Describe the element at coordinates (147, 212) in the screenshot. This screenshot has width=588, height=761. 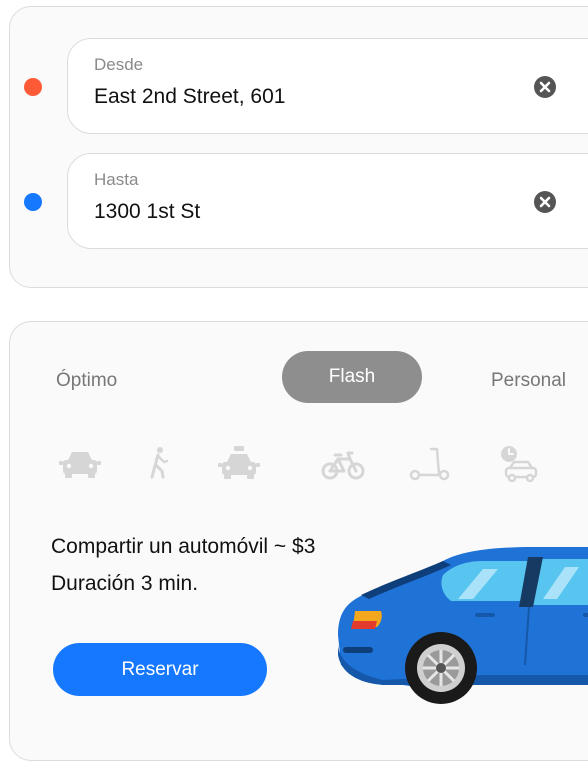
I see `destination-value: 1300 1st St` at that location.